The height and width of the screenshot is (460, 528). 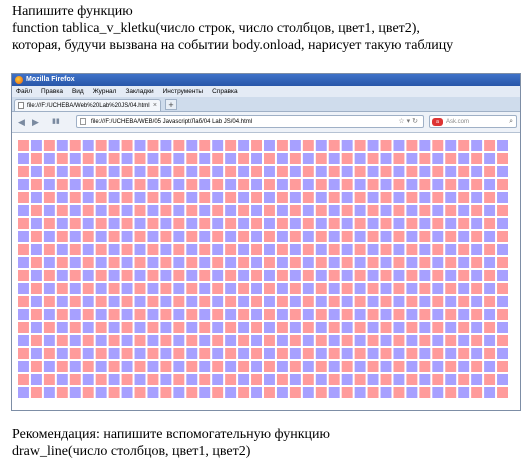 I want to click on search-input: a Ask.com ⌕, so click(x=473, y=121).